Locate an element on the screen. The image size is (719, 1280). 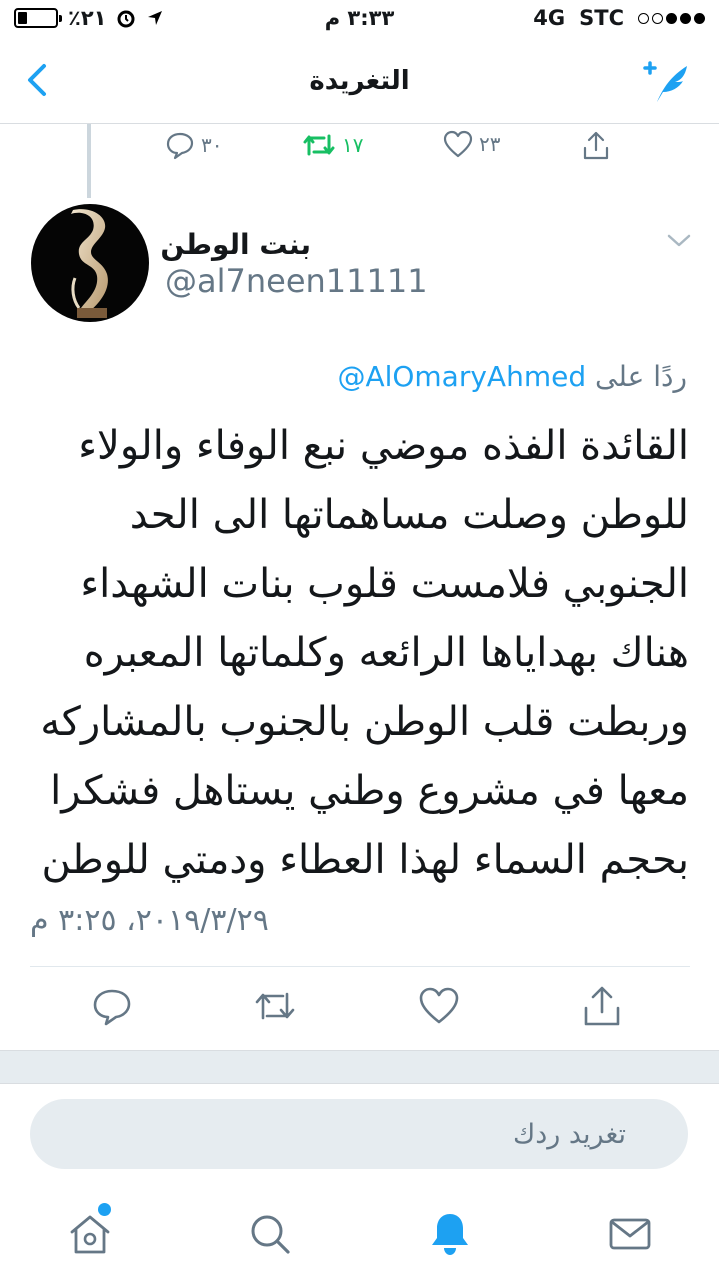
author-name: بنت الوطن is located at coordinates (235, 244).